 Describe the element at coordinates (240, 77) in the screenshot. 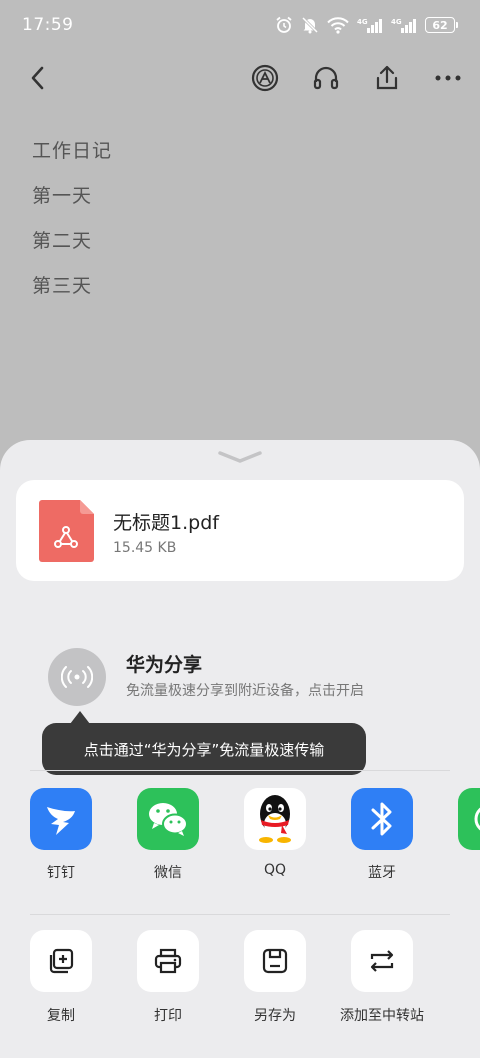

I see `top-toolbar` at that location.